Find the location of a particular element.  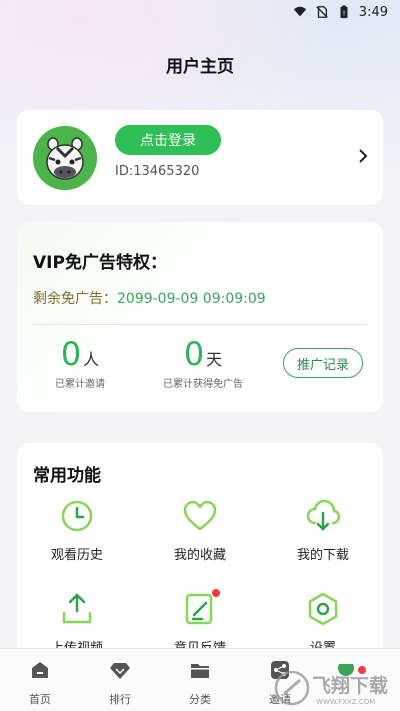

svg-text: 飞翔下载 is located at coordinates (350, 685).